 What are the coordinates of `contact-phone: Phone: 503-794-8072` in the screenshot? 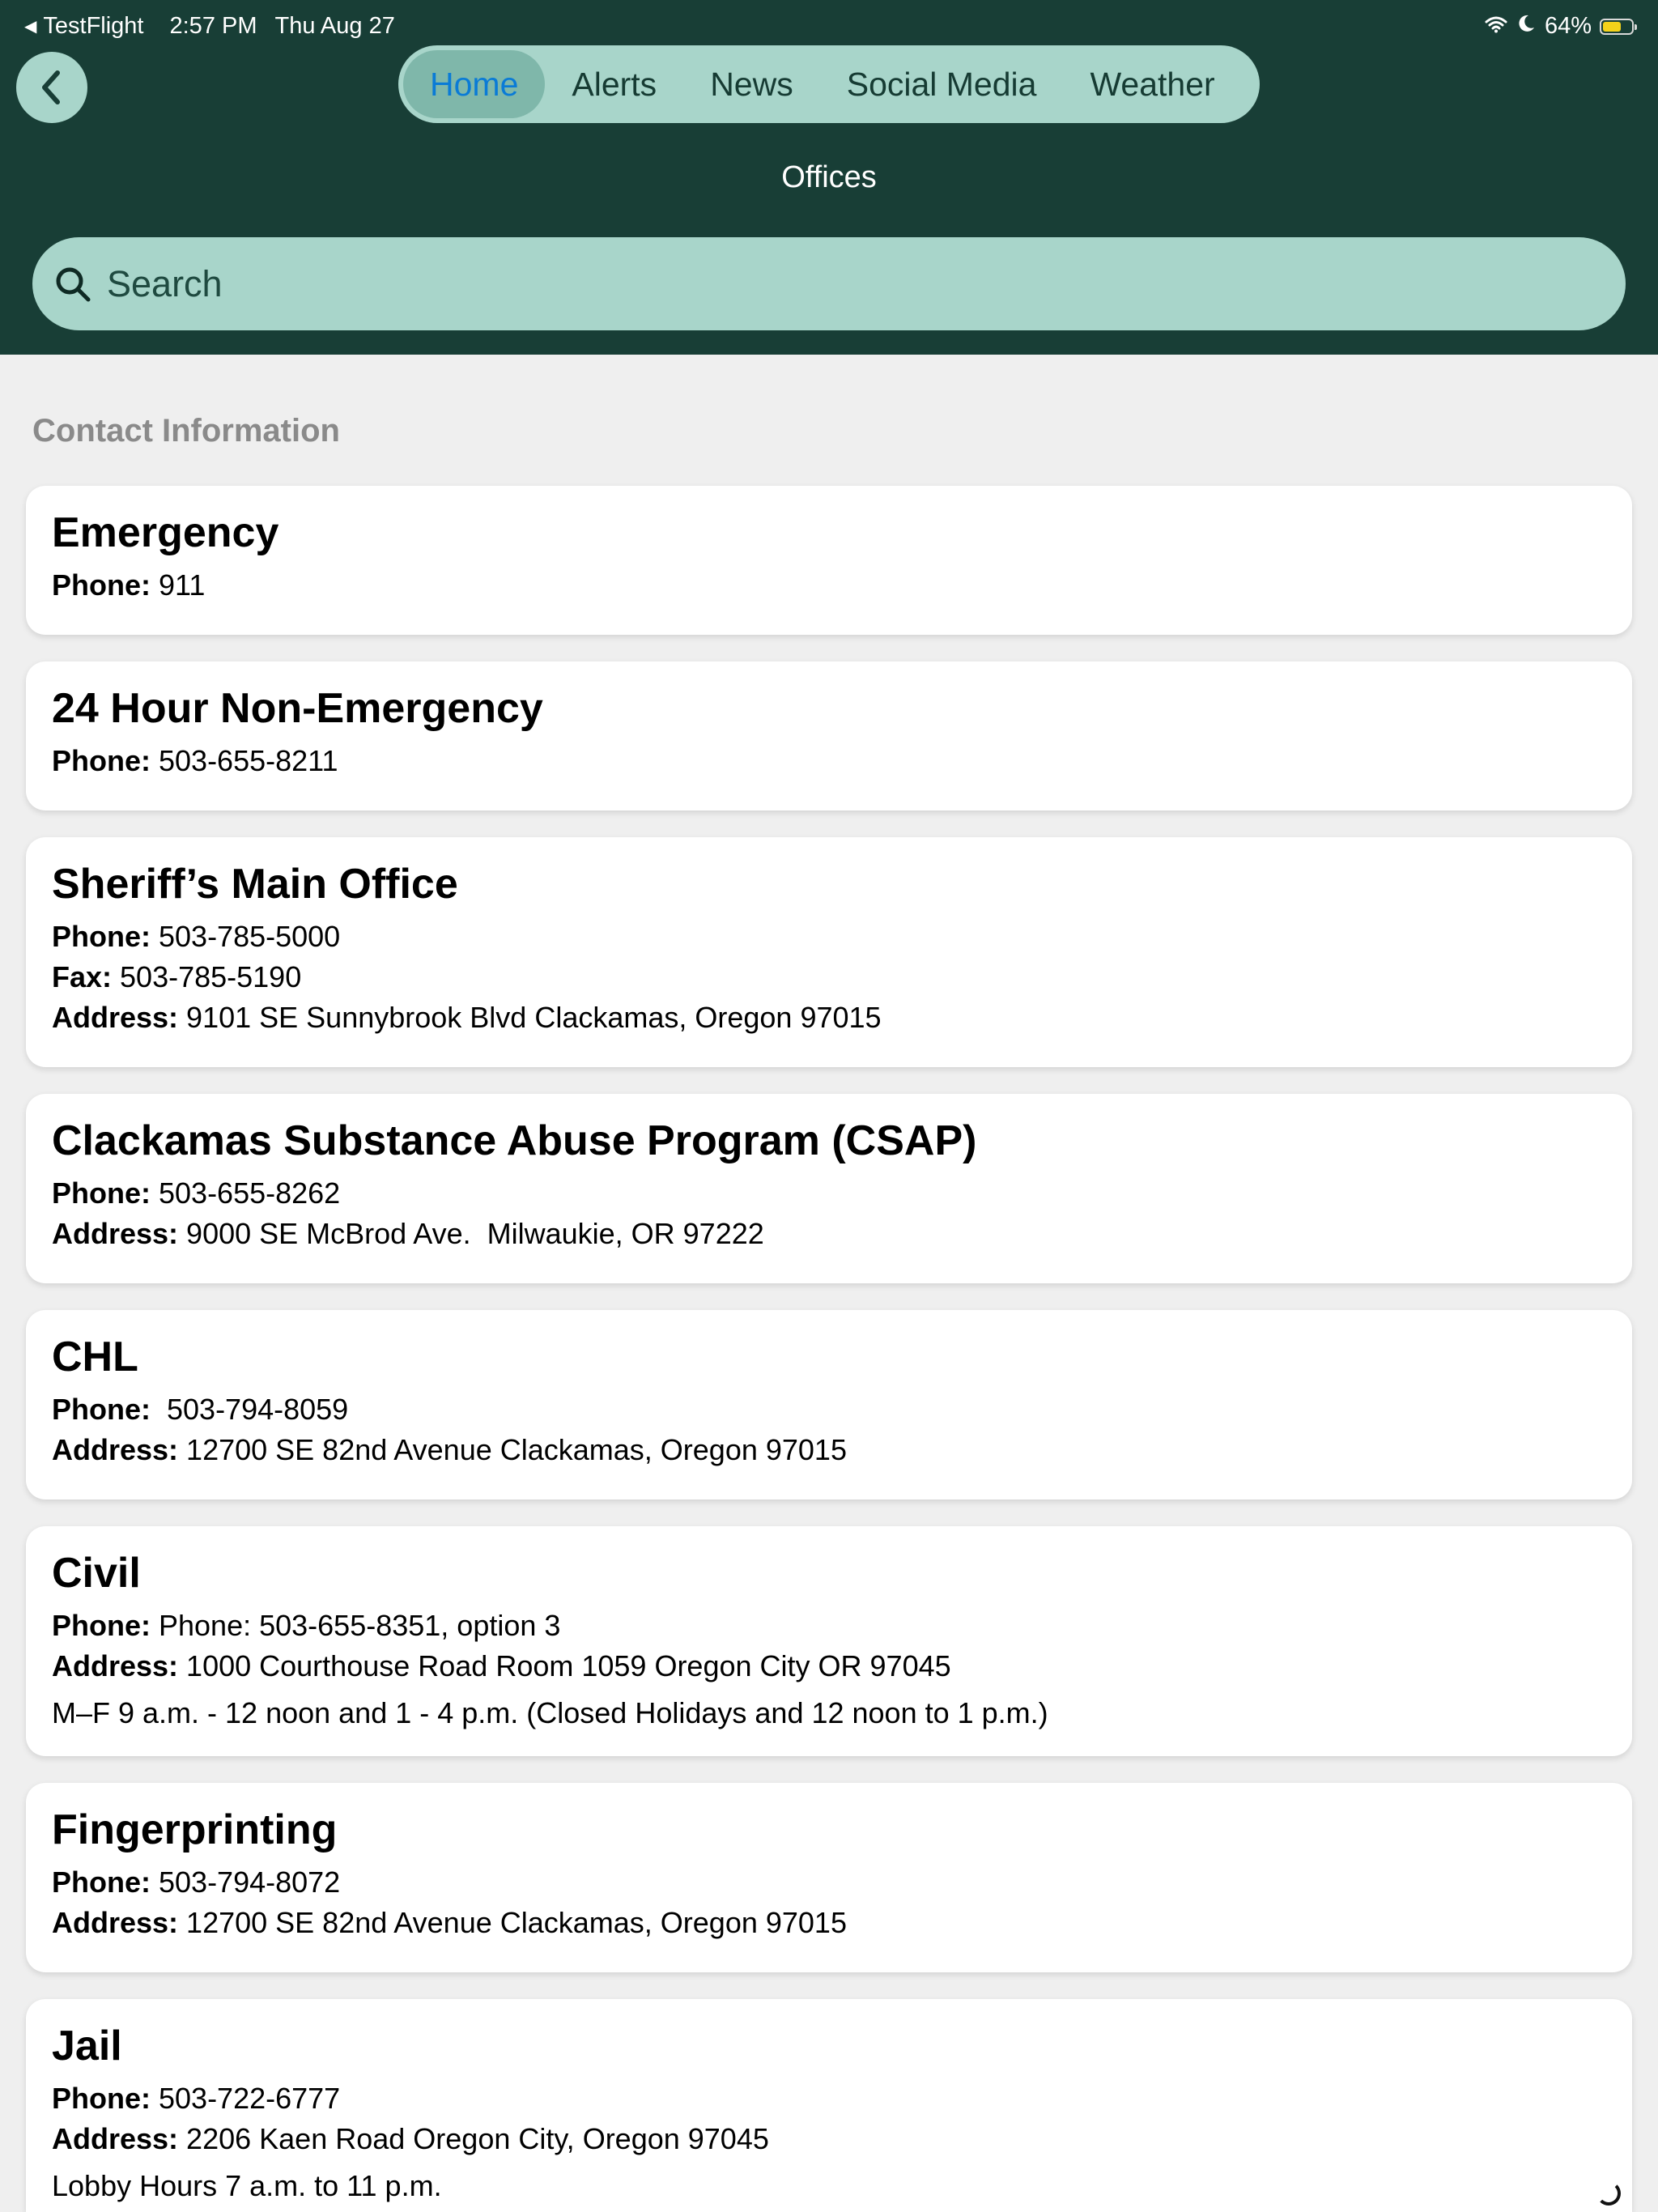 It's located at (829, 1882).